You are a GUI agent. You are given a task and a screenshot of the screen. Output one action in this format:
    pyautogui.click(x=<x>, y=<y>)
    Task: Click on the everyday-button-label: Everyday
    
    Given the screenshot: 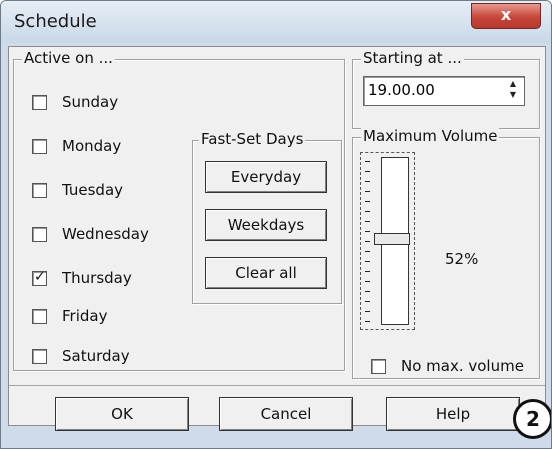 What is the action you would take?
    pyautogui.click(x=266, y=177)
    